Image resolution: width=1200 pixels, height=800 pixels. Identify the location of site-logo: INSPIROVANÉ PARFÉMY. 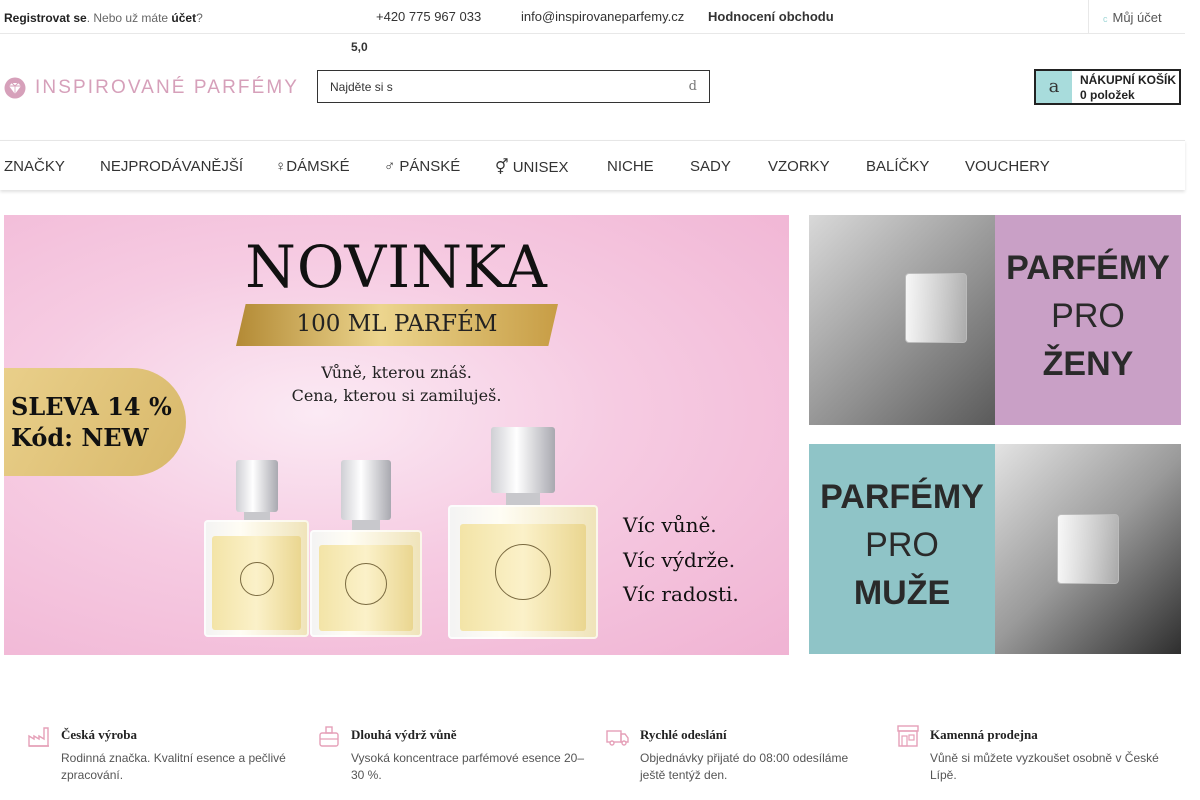
(151, 88).